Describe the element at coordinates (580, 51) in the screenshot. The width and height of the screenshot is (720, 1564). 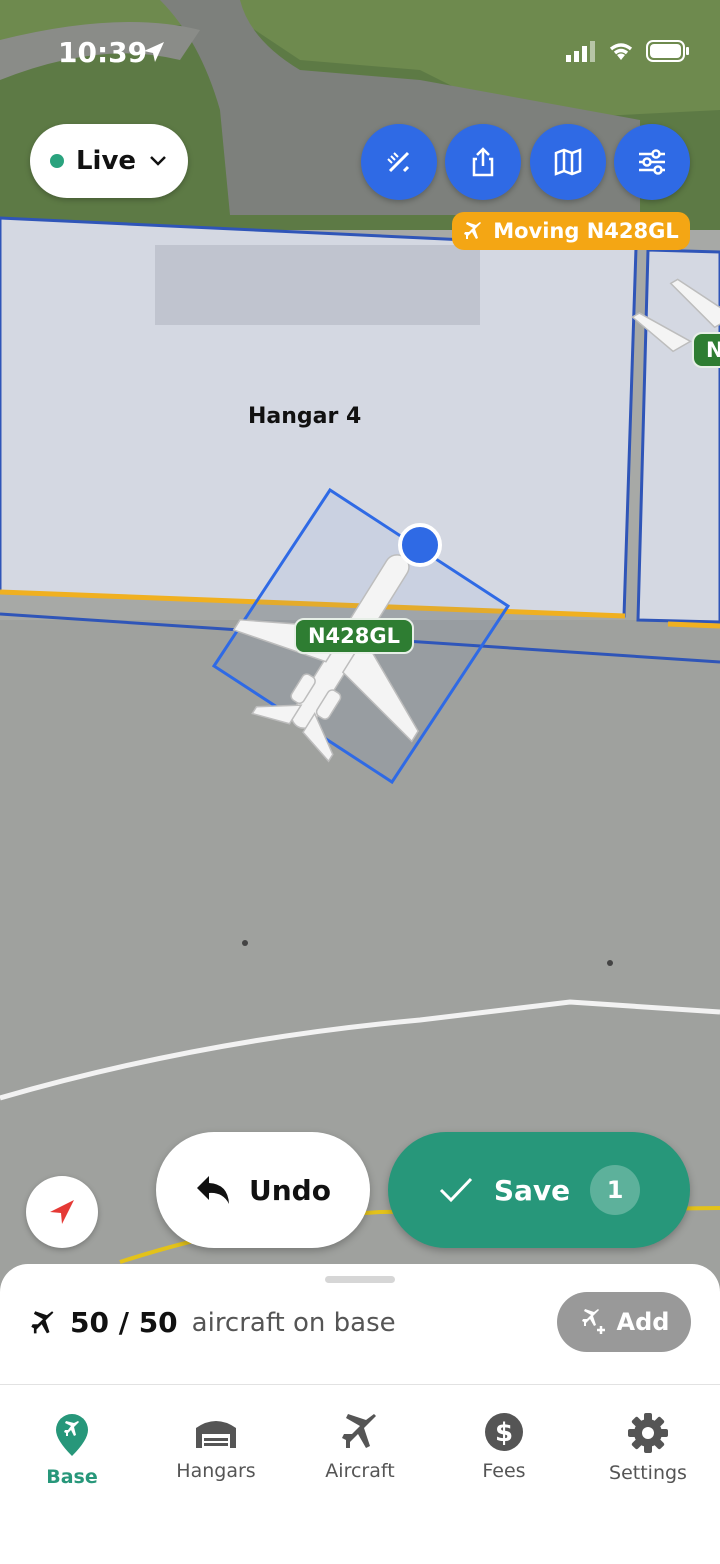
I see `signal-icon` at that location.